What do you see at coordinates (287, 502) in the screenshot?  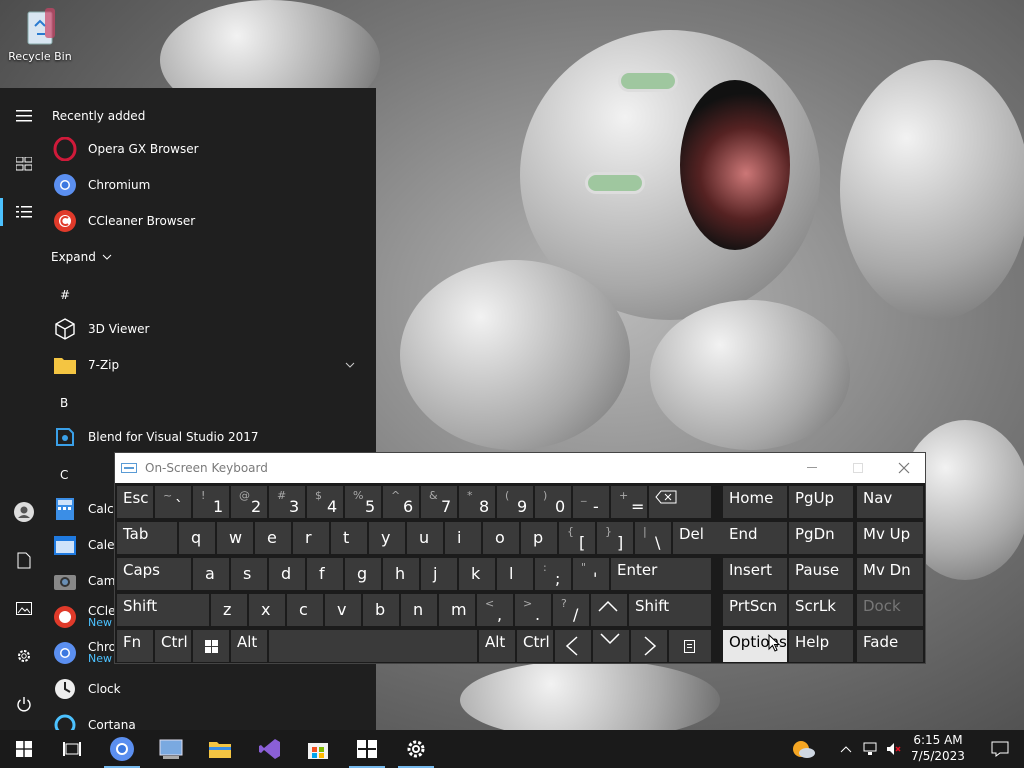 I see `key-r1-4: #3` at bounding box center [287, 502].